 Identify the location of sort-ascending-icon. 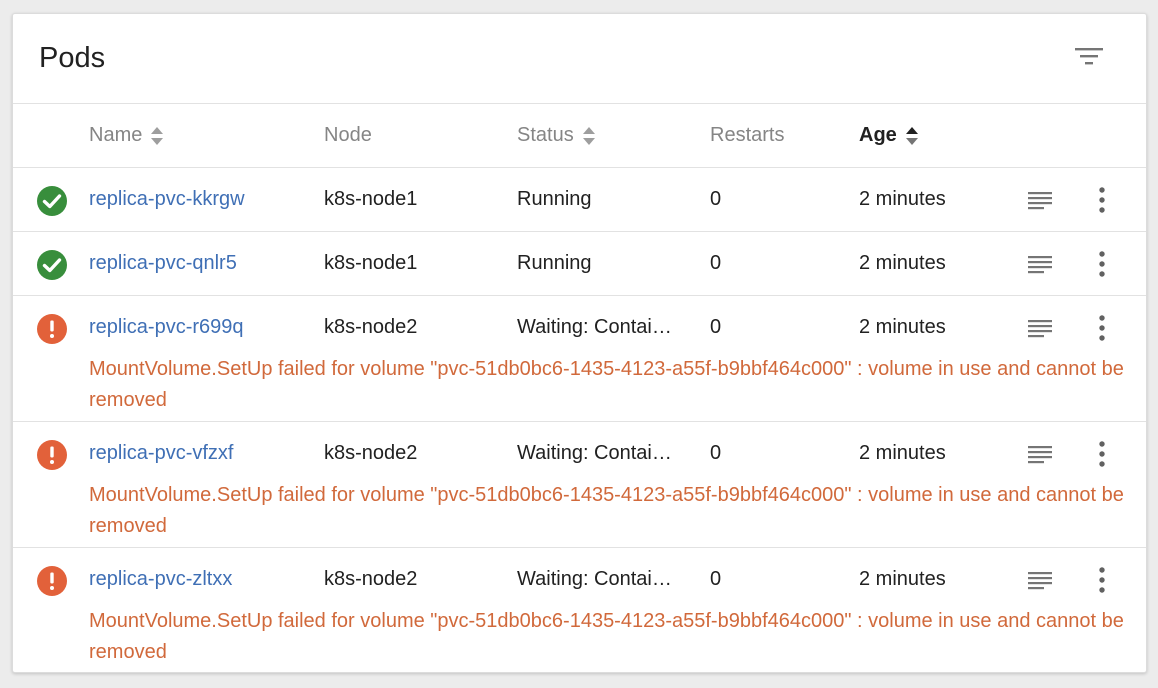
(911, 135).